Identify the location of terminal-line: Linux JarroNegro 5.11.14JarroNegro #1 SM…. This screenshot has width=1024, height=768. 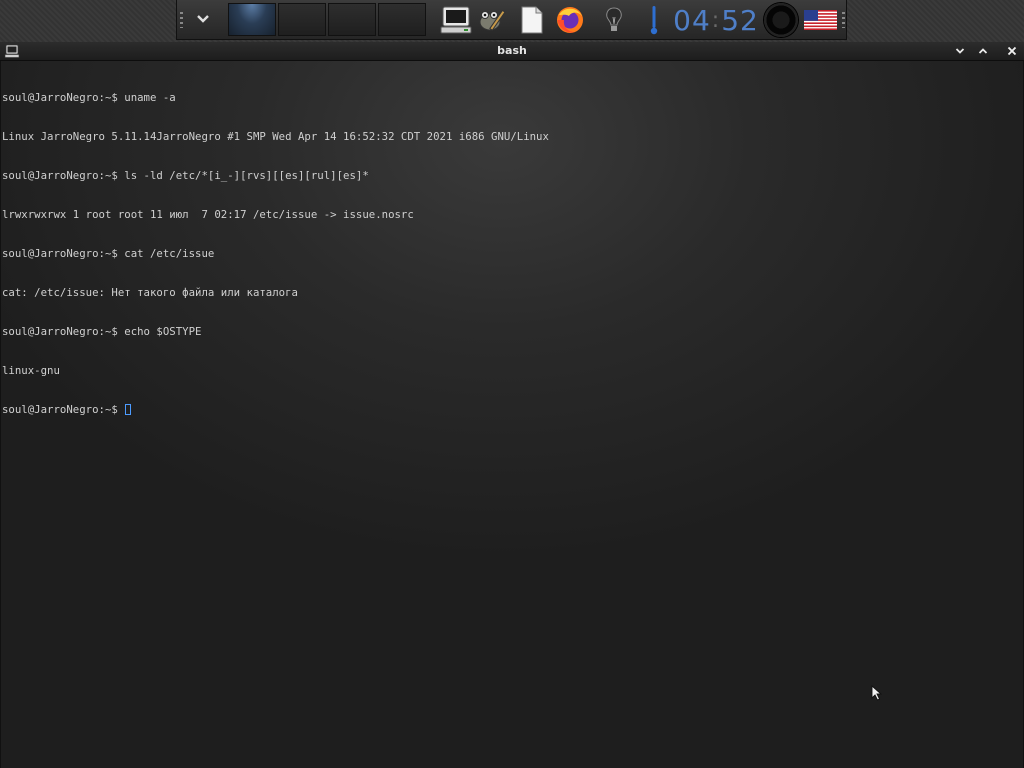
(275, 136).